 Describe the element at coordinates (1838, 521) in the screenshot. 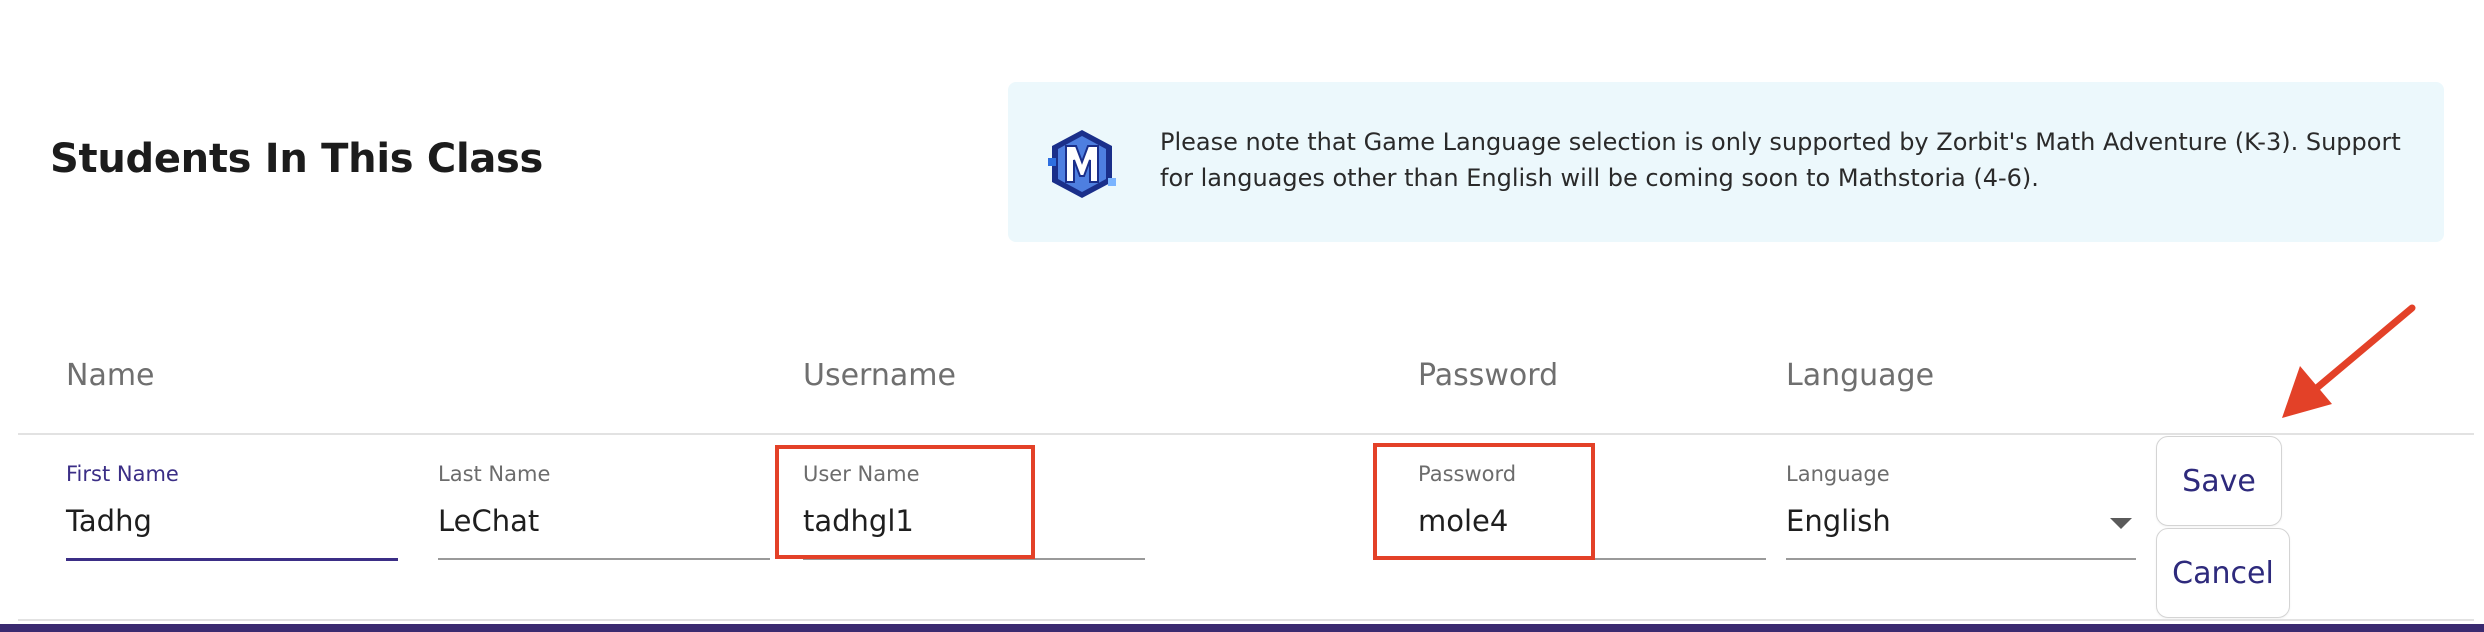

I see `language-selected-value: English` at that location.